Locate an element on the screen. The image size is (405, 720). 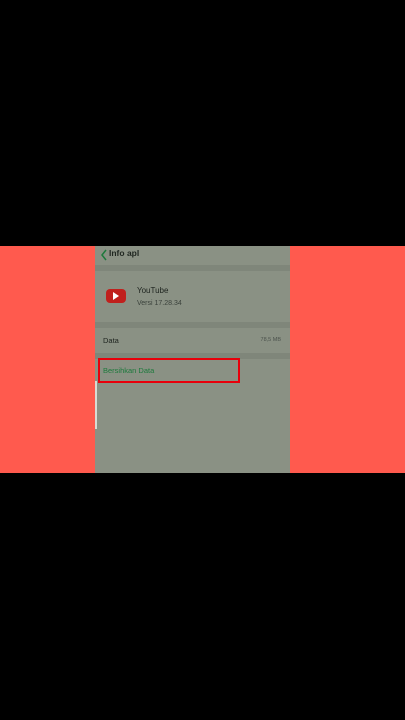
youtube-icon is located at coordinates (116, 296).